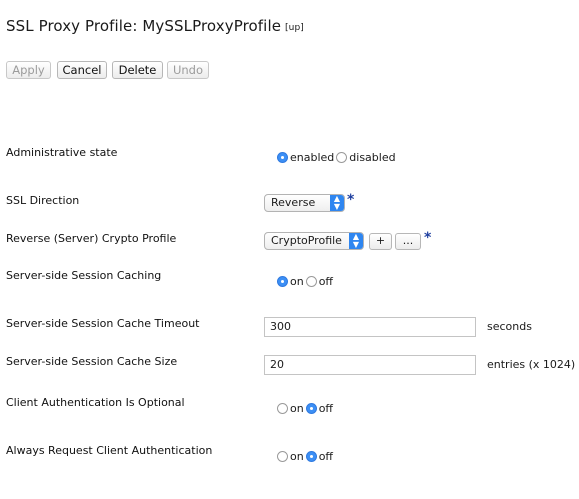 This screenshot has width=579, height=499. What do you see at coordinates (137, 70) in the screenshot?
I see `delete-button: Delete` at bounding box center [137, 70].